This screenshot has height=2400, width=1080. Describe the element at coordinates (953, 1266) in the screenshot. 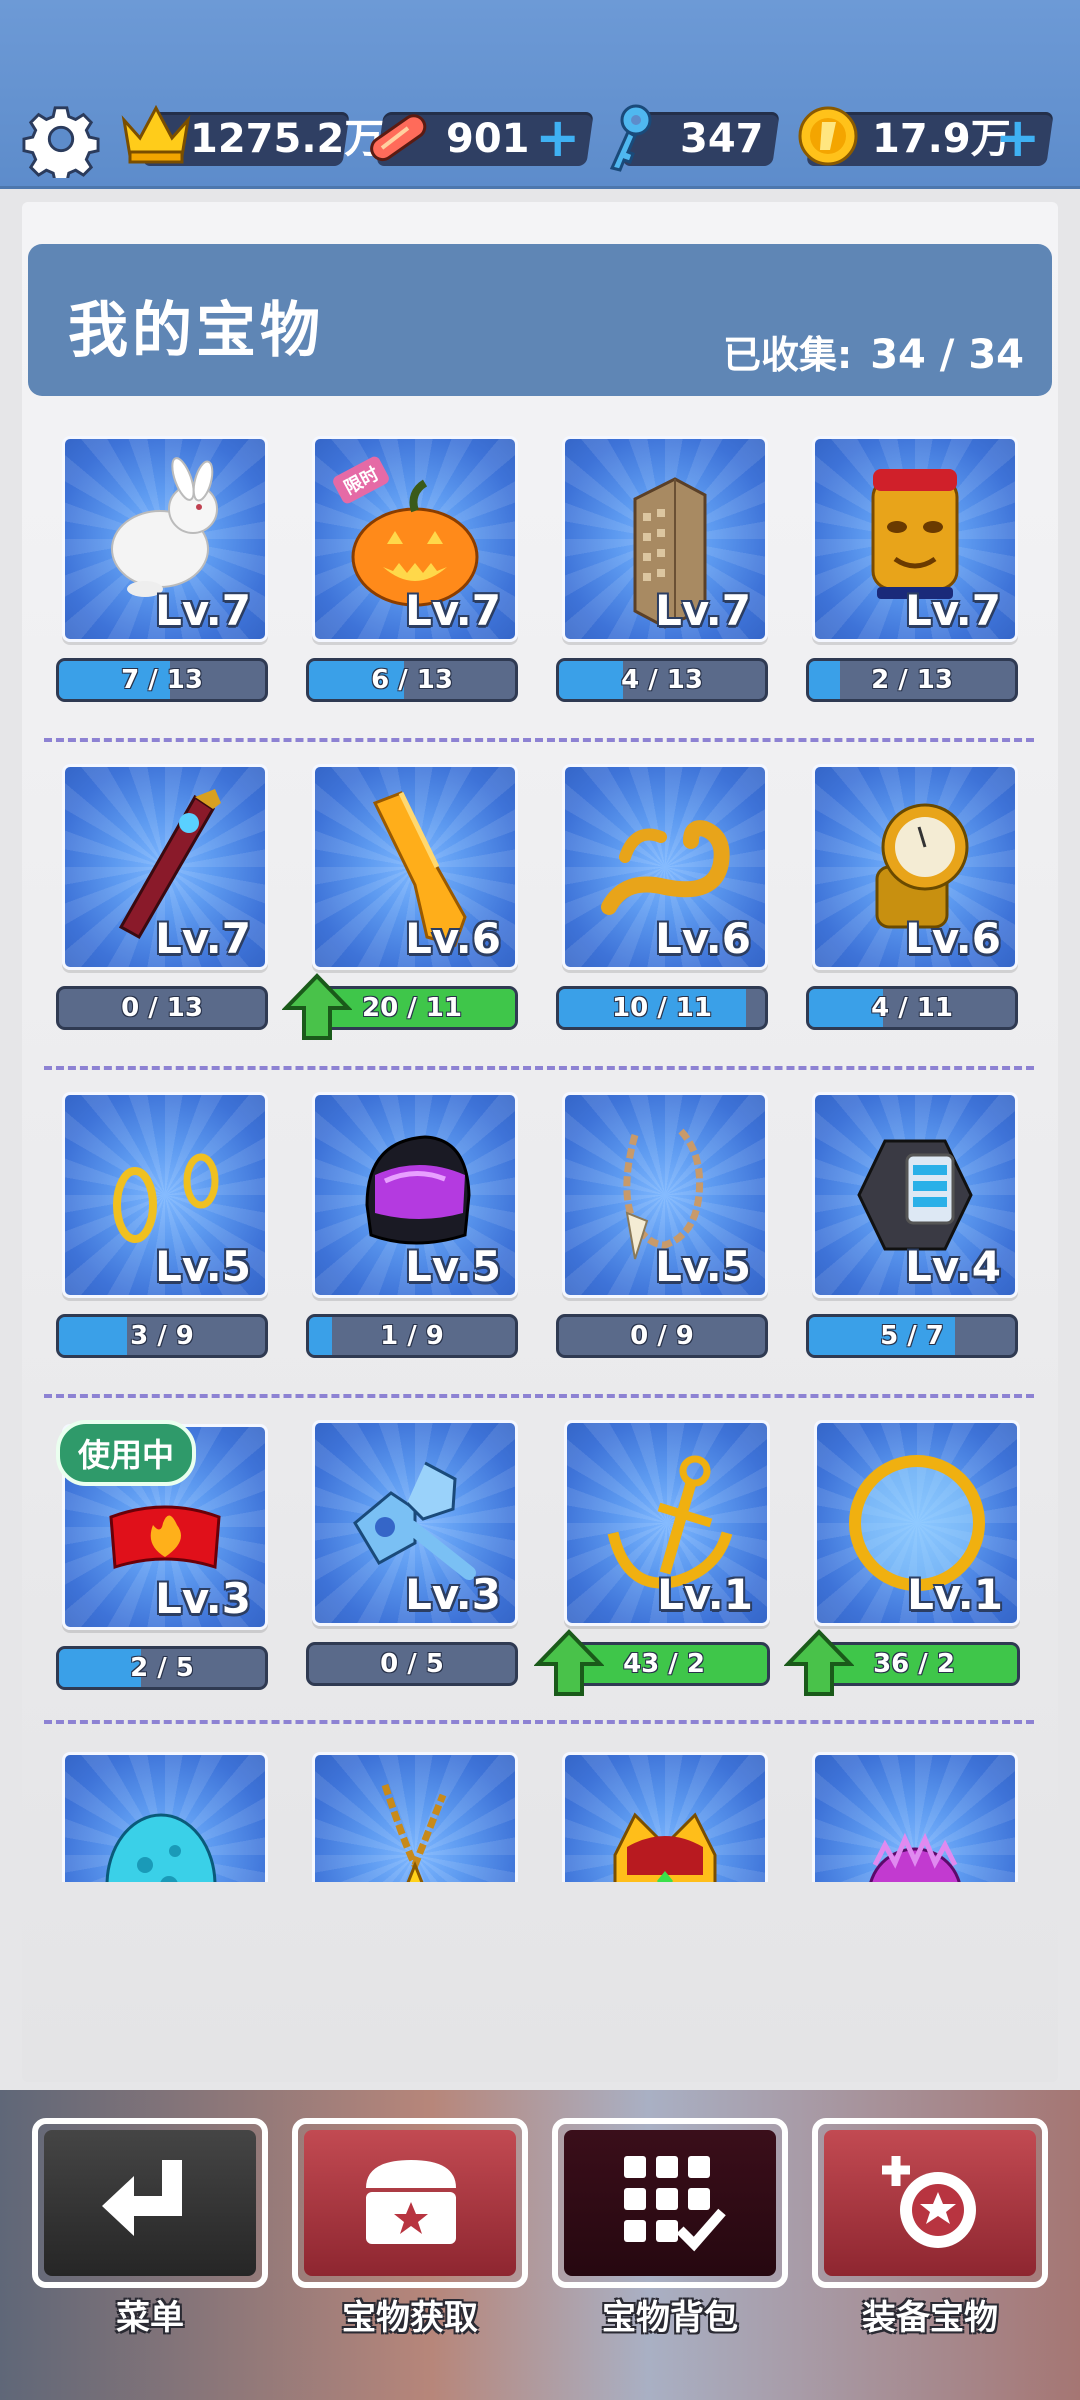

I see `level-label: Lv.4` at that location.